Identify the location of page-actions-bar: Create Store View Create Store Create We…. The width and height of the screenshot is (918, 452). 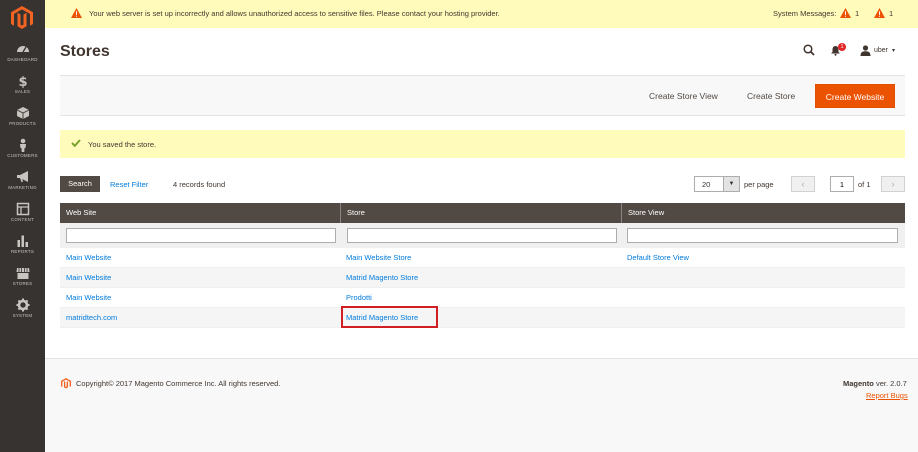
(482, 95).